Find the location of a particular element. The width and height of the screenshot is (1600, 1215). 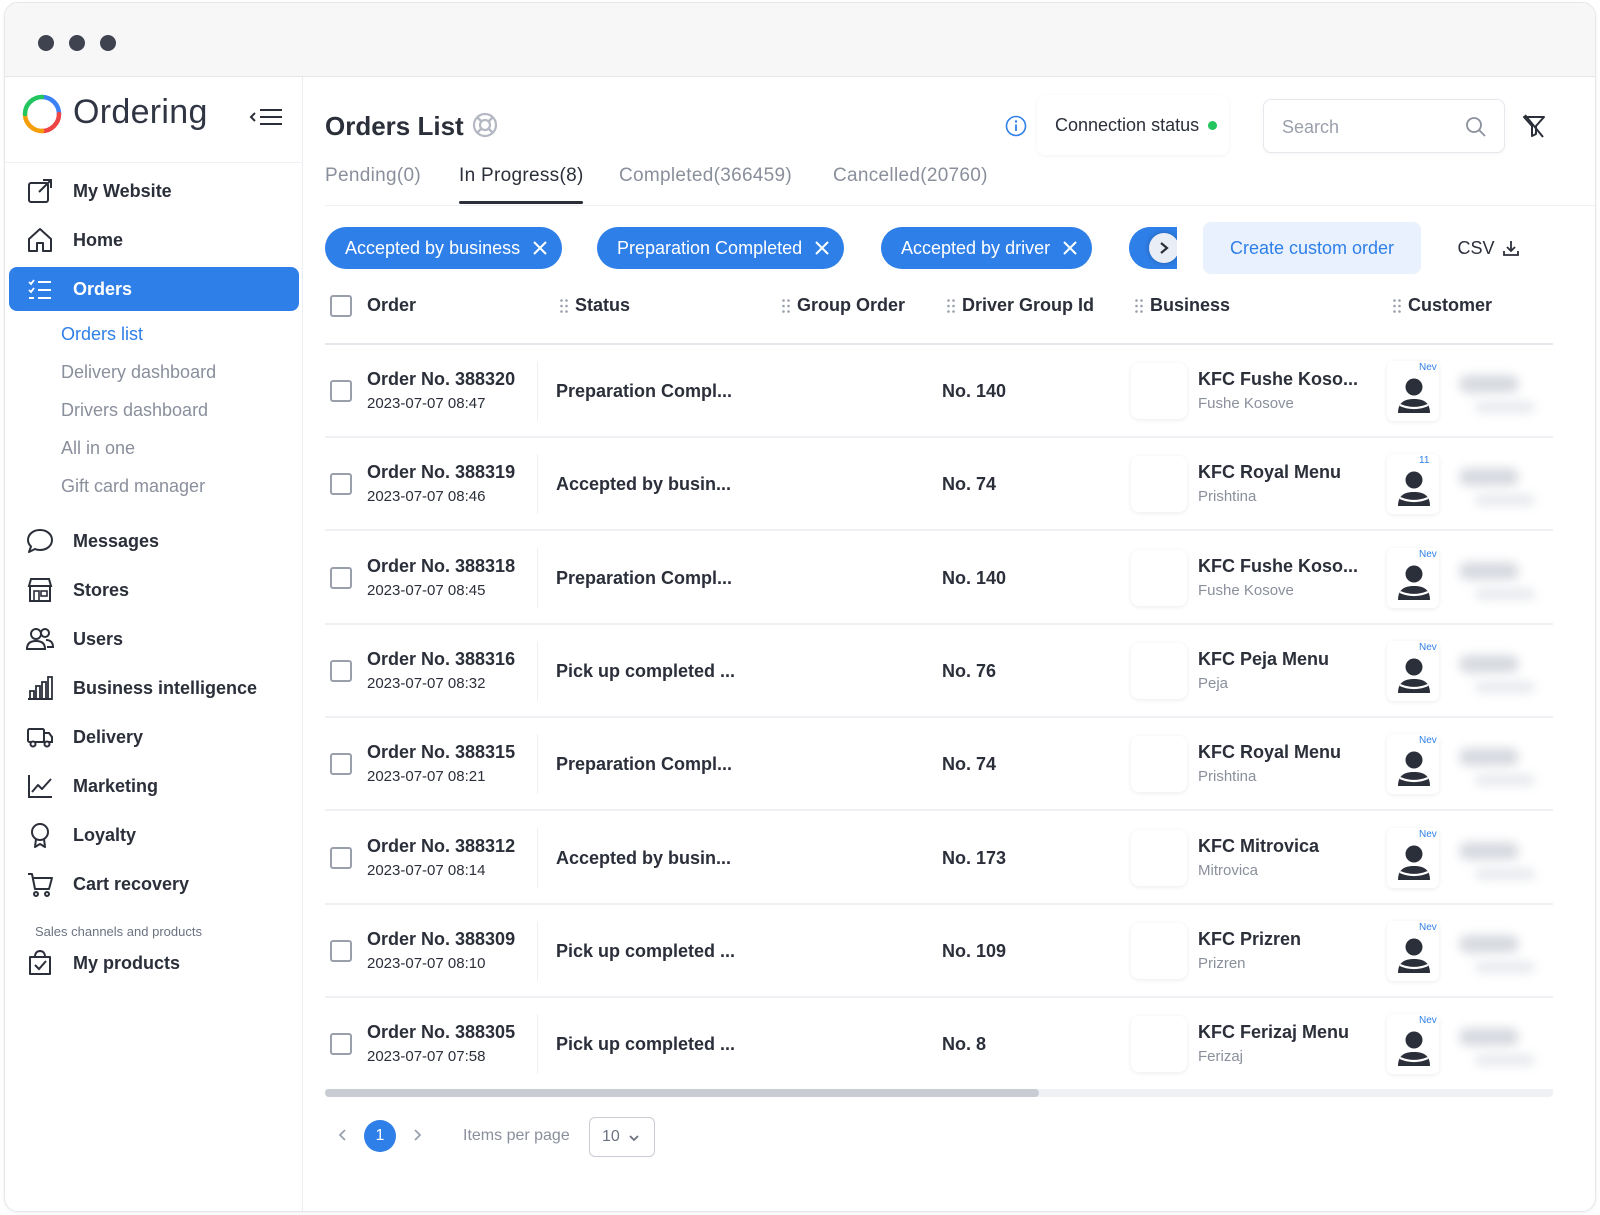

sidebar-item-users: Users is located at coordinates (154, 639).